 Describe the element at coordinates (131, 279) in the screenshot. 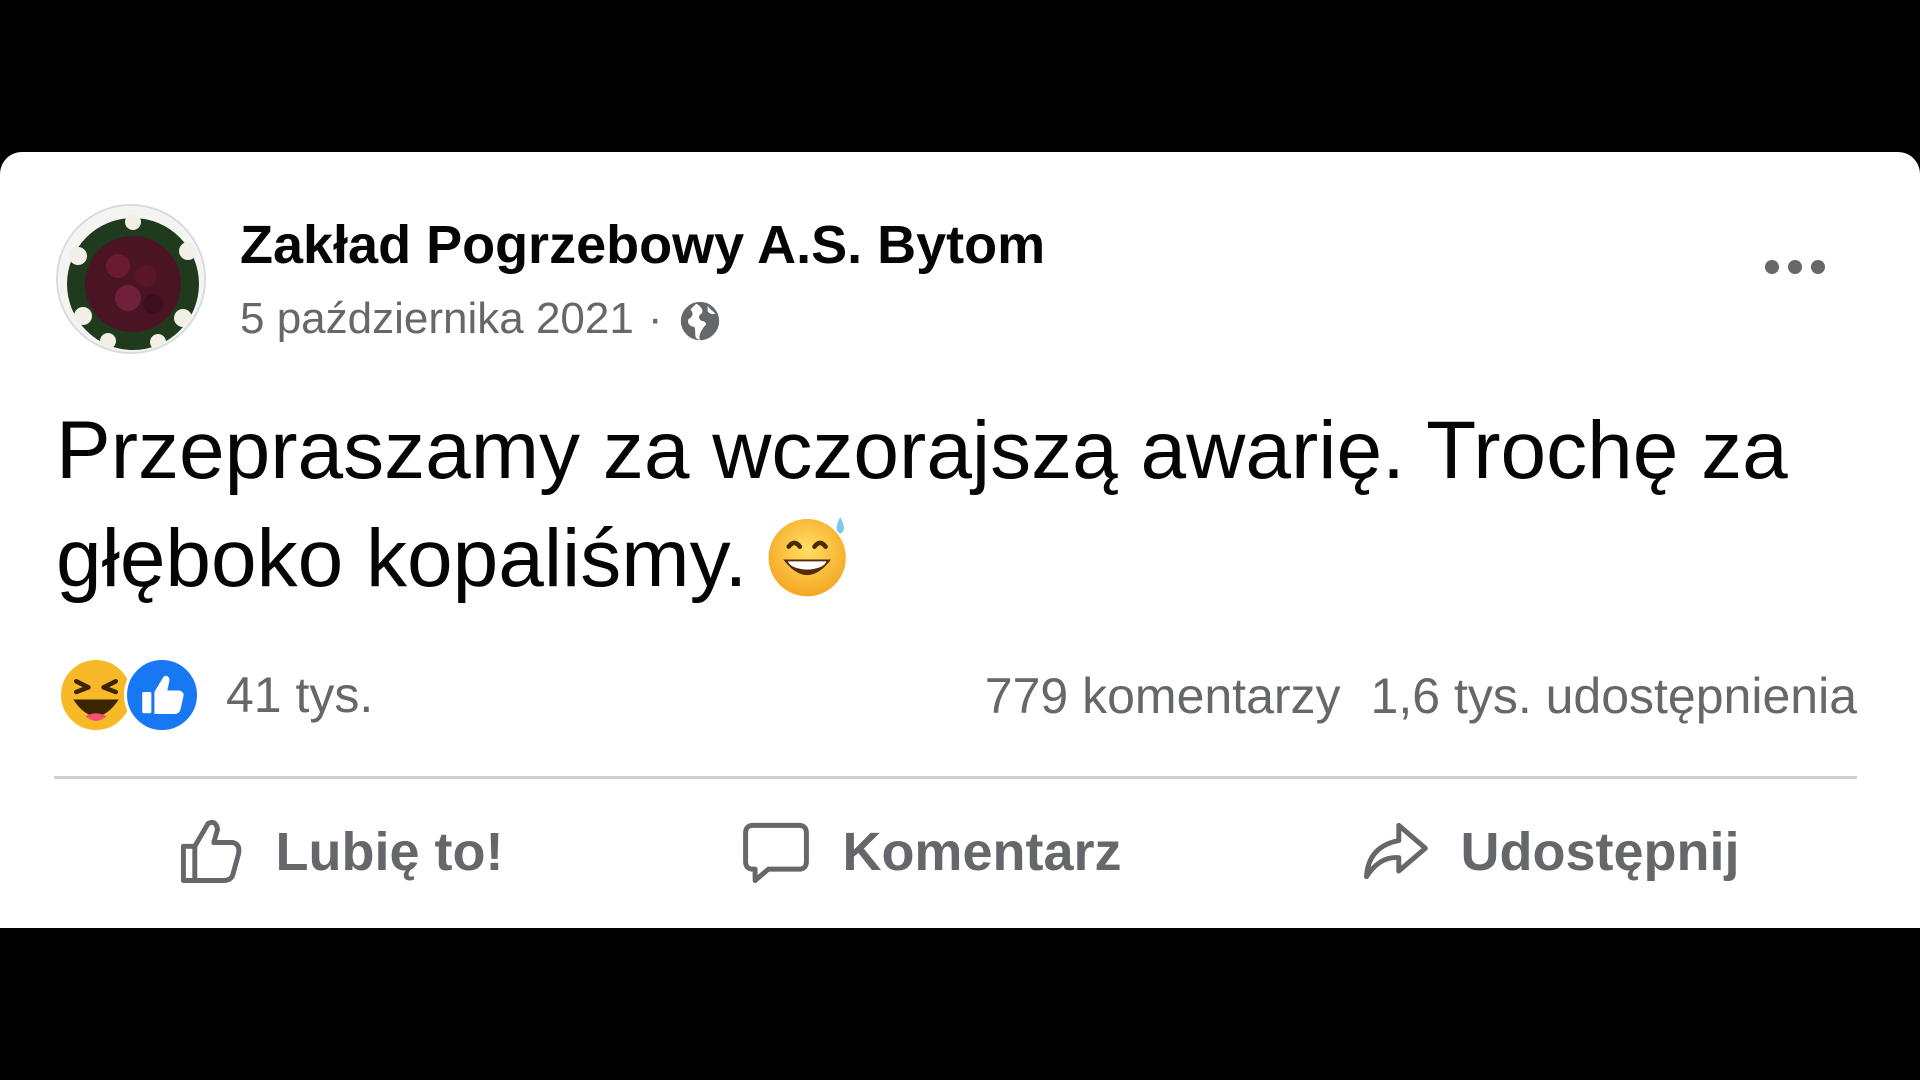

I see `page-avatar` at that location.